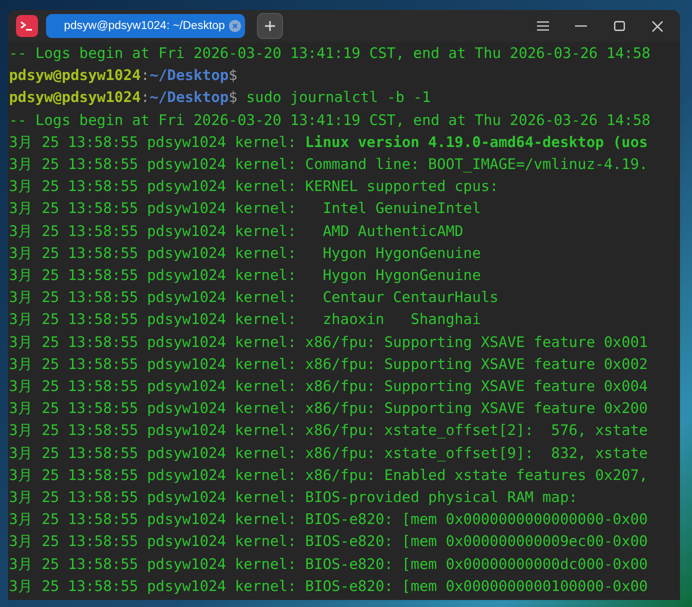 The image size is (692, 607). I want to click on close-icon, so click(657, 26).